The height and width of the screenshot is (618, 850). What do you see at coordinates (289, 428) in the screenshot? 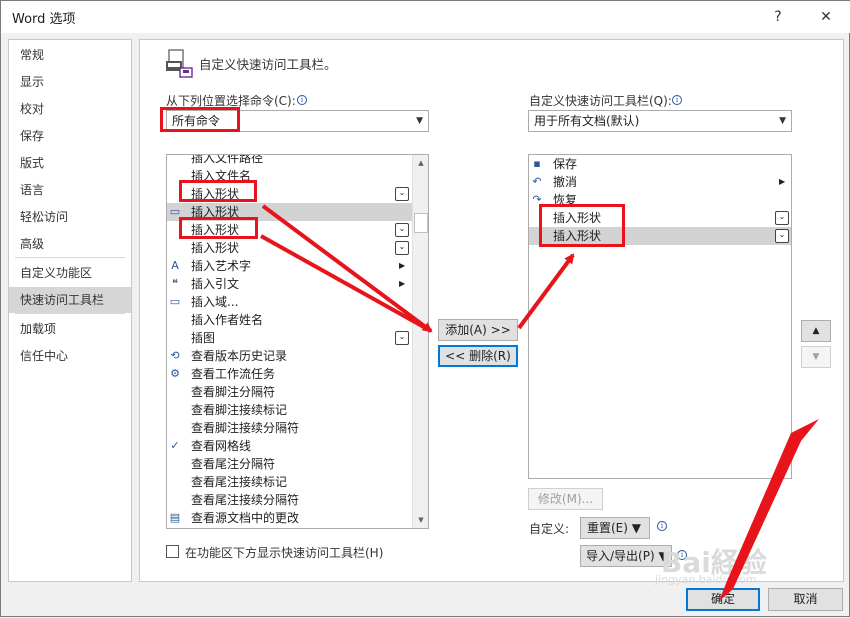
I see `list-item: 查看脚注接续分隔符` at bounding box center [289, 428].